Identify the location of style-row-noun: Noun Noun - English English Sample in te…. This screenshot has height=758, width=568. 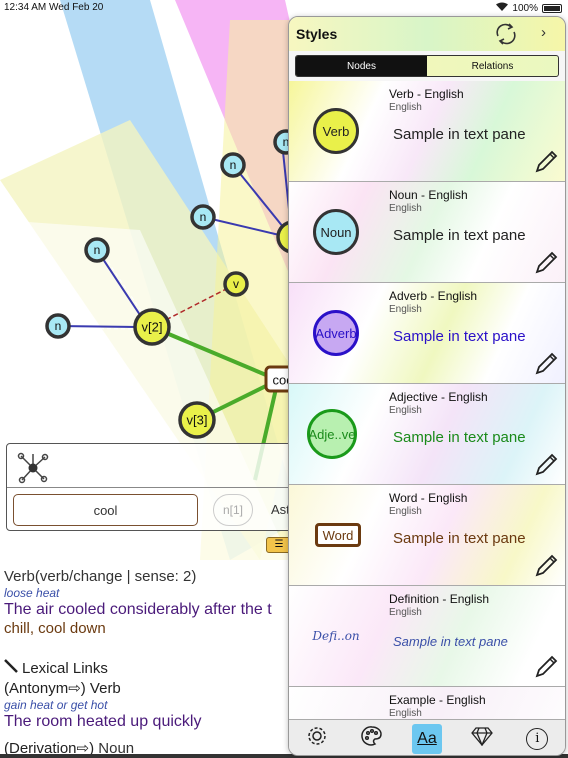
(427, 232).